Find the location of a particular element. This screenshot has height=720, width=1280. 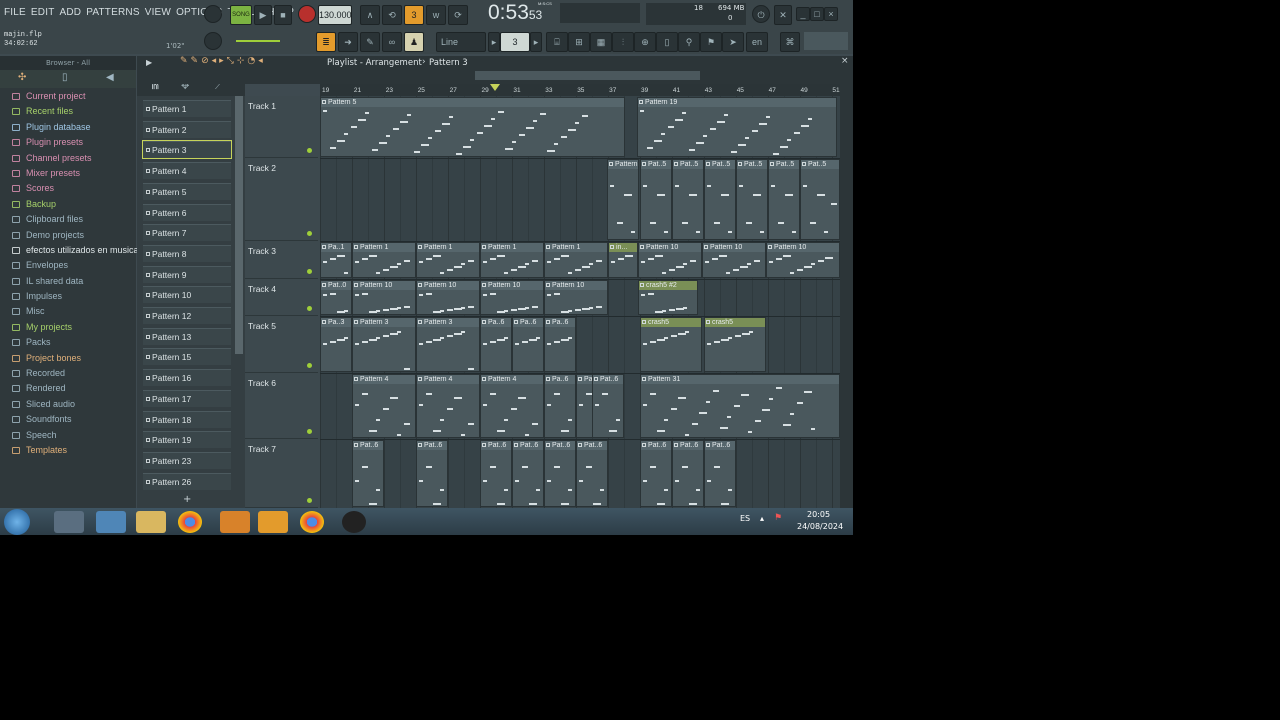

playlist-clip: Pattern 5 is located at coordinates (472, 127).